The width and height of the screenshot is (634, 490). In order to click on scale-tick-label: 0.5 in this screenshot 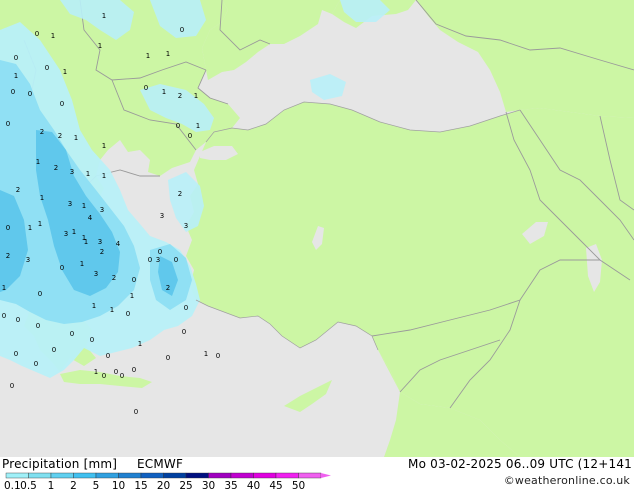, I will do `click(28, 485)`.